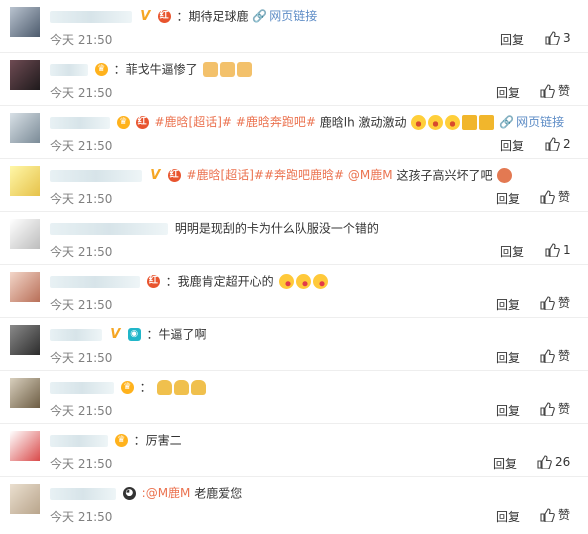  I want to click on comment-text: ：期待足球鹿, so click(212, 16).